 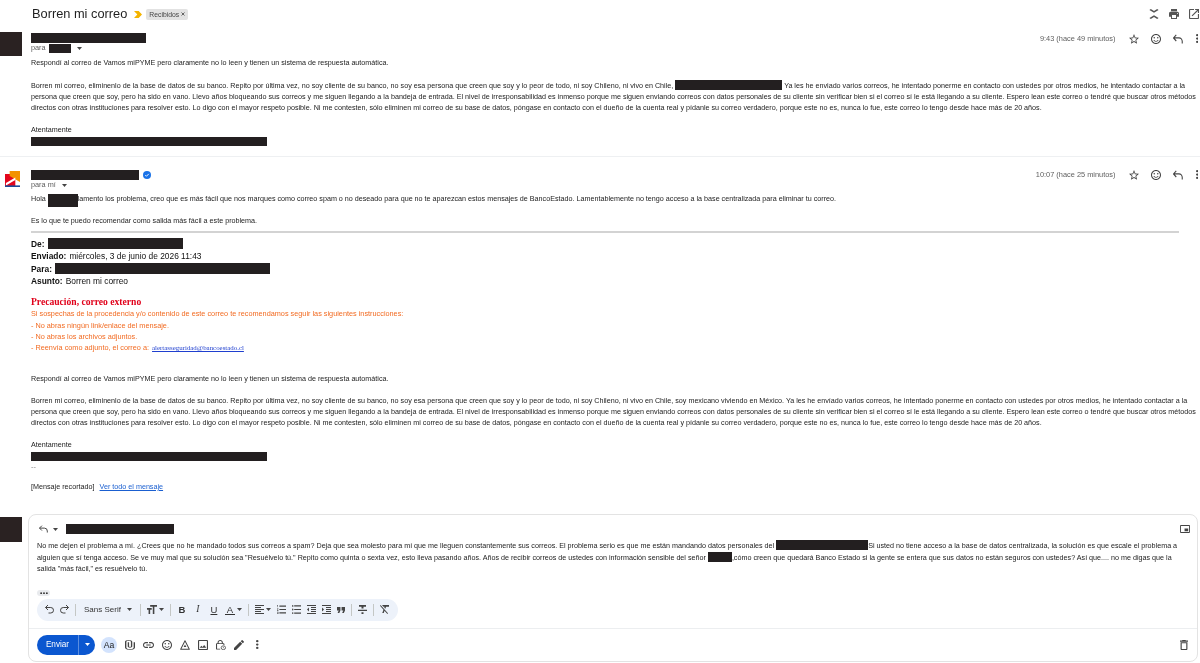 I want to click on quoted-header-line: De:, so click(x=605, y=244).